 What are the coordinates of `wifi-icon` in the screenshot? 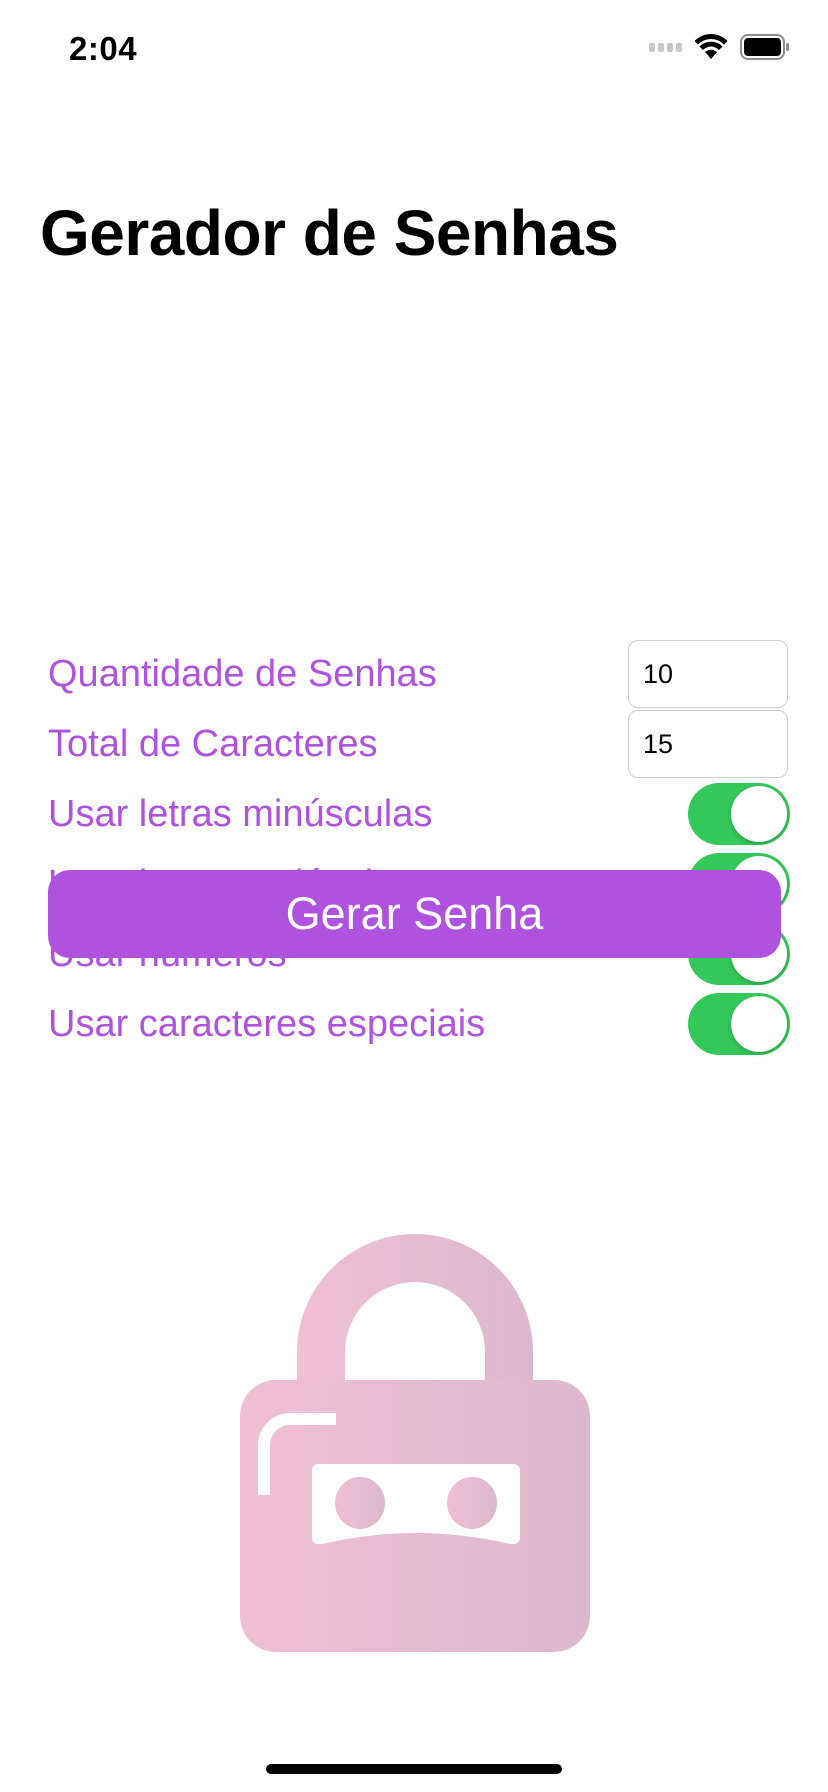 It's located at (711, 46).